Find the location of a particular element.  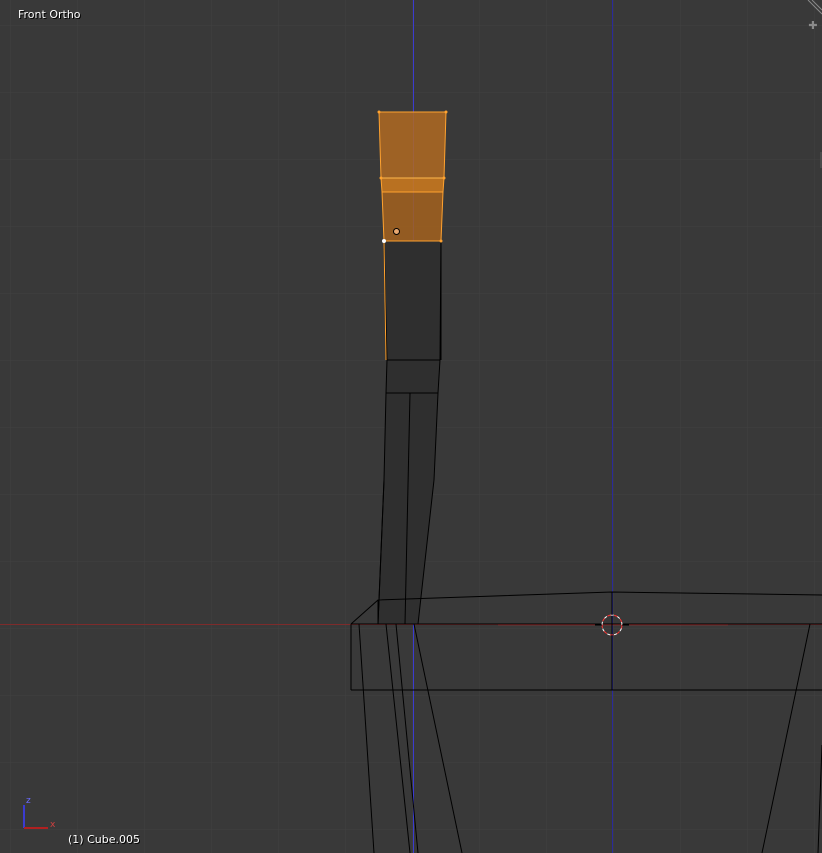

active-vertex is located at coordinates (384, 241).